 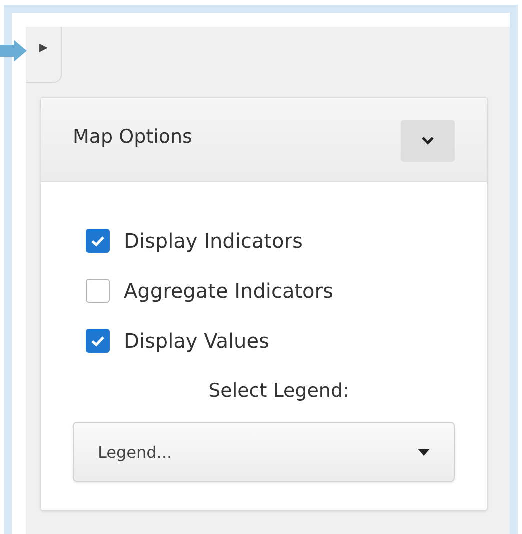 I want to click on checkbox-label: Display Values, so click(x=197, y=341).